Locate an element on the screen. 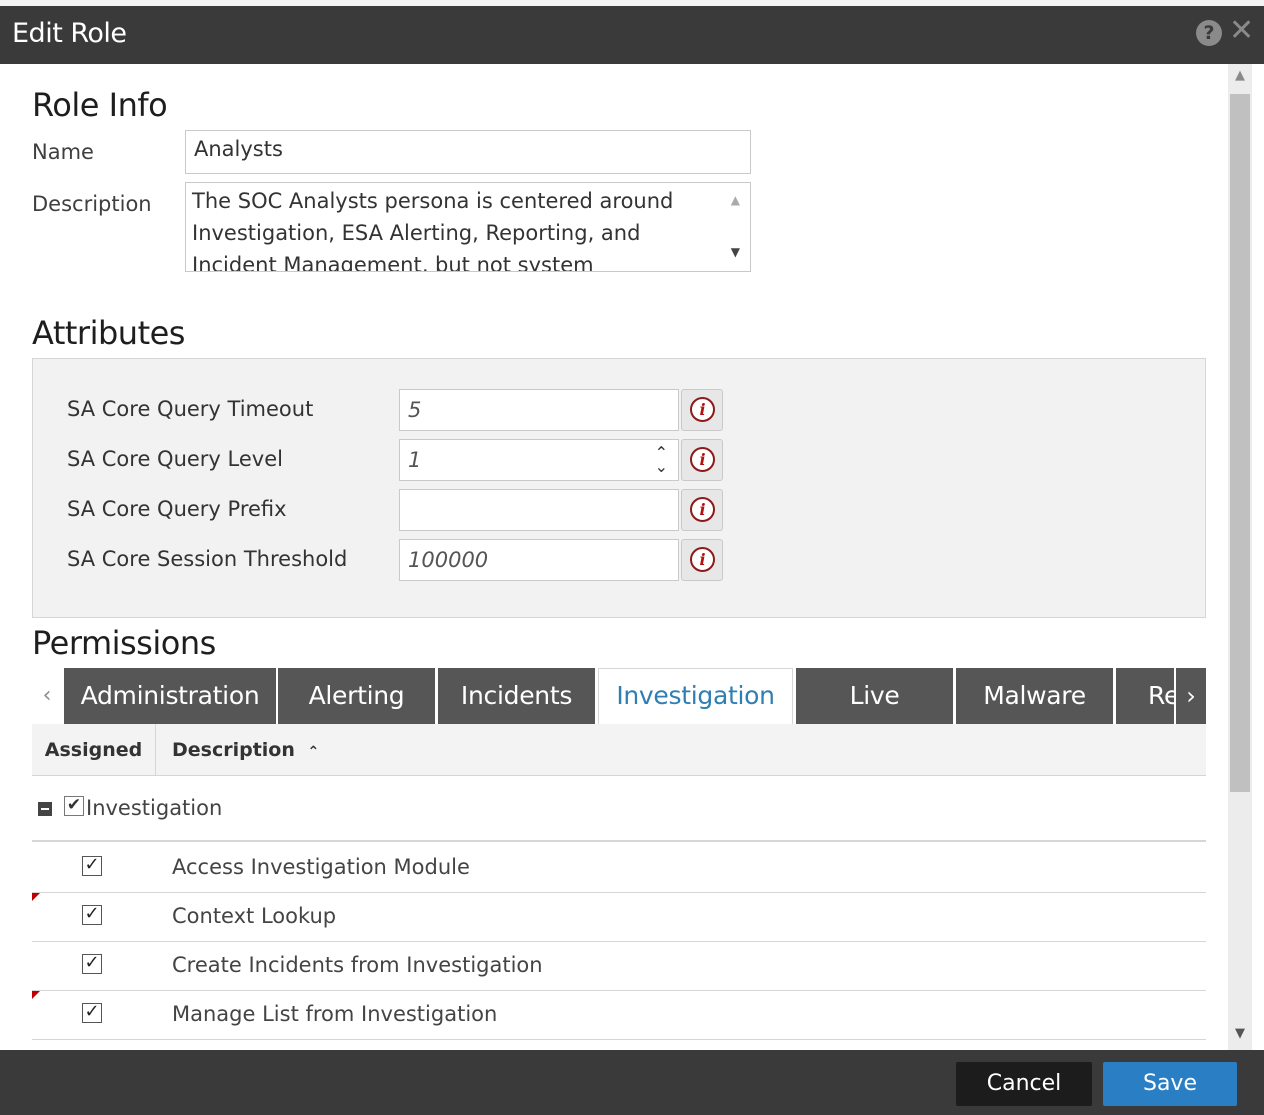  tab-malware: Malware is located at coordinates (1034, 696).